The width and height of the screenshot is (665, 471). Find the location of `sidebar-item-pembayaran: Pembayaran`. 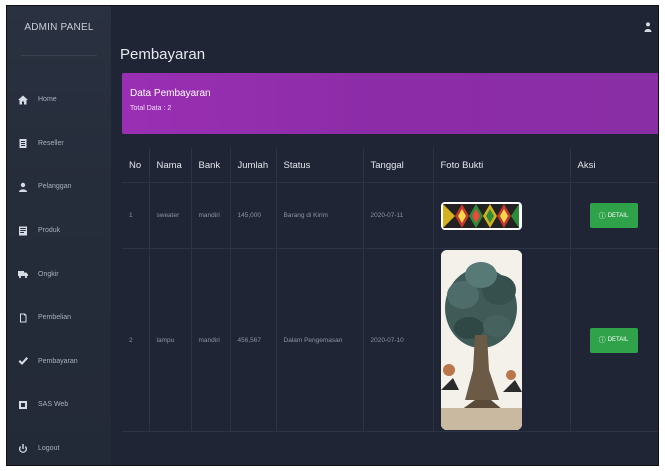

sidebar-item-pembayaran: Pembayaran is located at coordinates (59, 362).